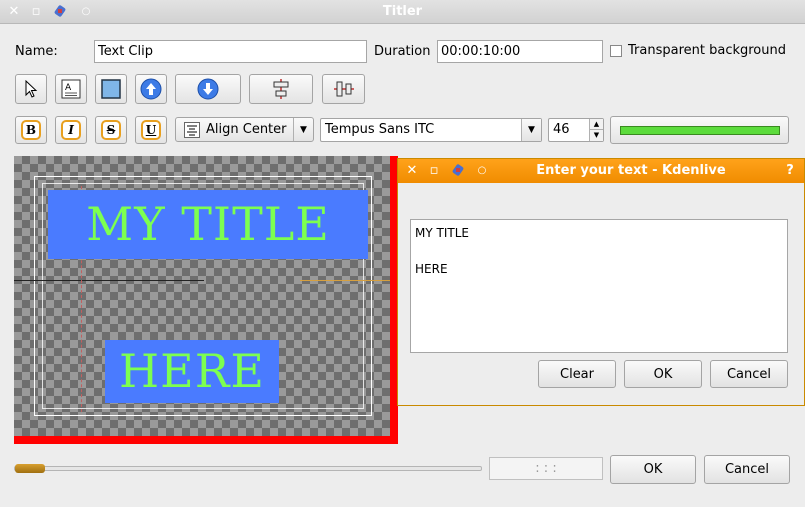 The image size is (805, 507). I want to click on cursor-icon, so click(31, 89).